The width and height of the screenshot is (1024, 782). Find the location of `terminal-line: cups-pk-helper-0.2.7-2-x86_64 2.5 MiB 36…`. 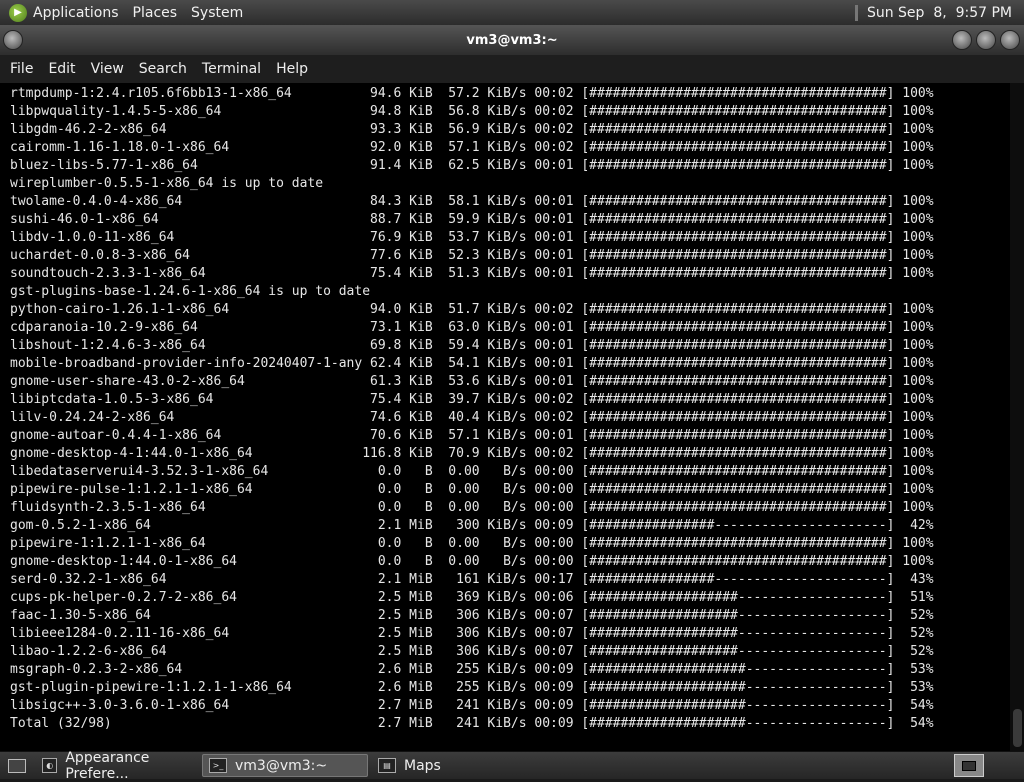

terminal-line: cups-pk-helper-0.2.7-2-x86_64 2.5 MiB 36… is located at coordinates (472, 597).